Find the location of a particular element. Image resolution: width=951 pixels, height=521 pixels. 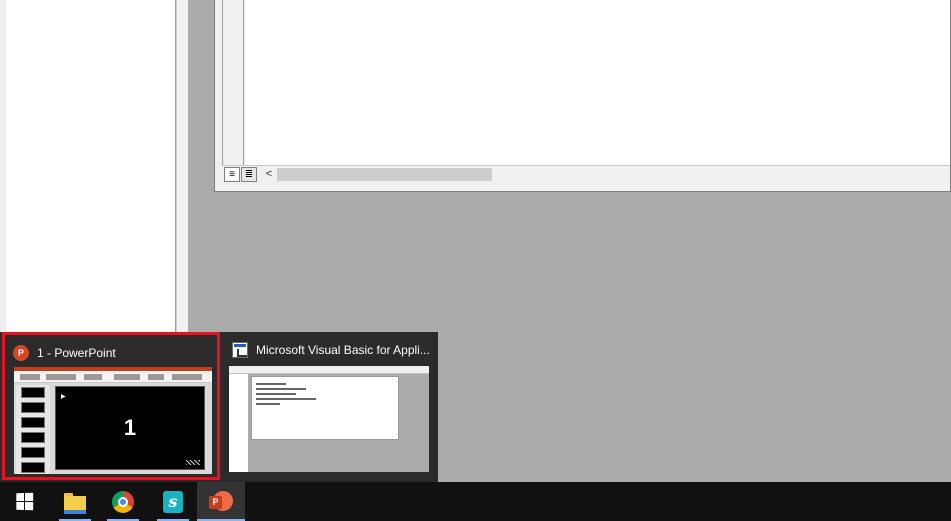

taskbar: s P is located at coordinates (475, 501).